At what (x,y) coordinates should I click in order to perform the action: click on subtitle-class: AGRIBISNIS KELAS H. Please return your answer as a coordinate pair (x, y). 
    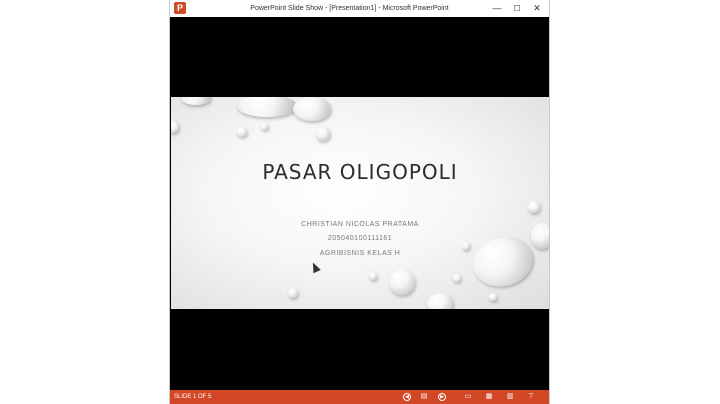
    Looking at the image, I should click on (360, 253).